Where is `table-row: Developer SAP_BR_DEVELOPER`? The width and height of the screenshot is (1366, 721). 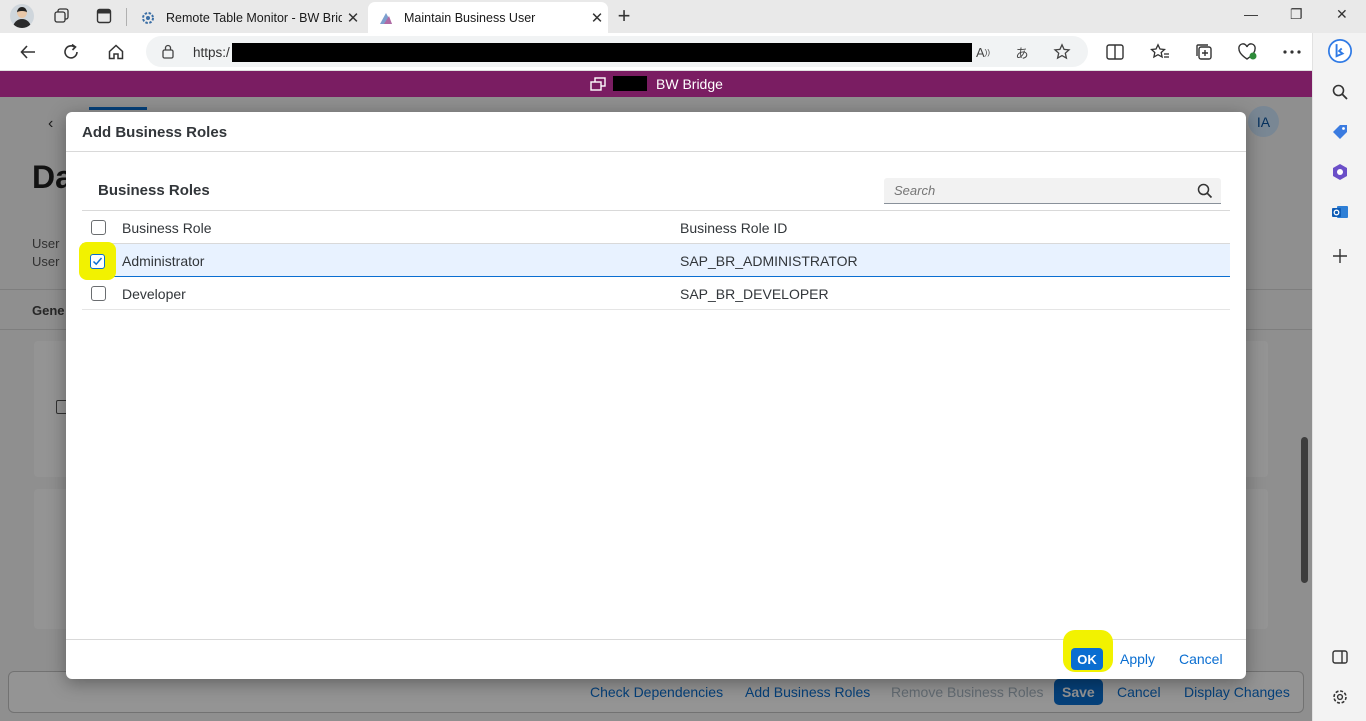 table-row: Developer SAP_BR_DEVELOPER is located at coordinates (656, 293).